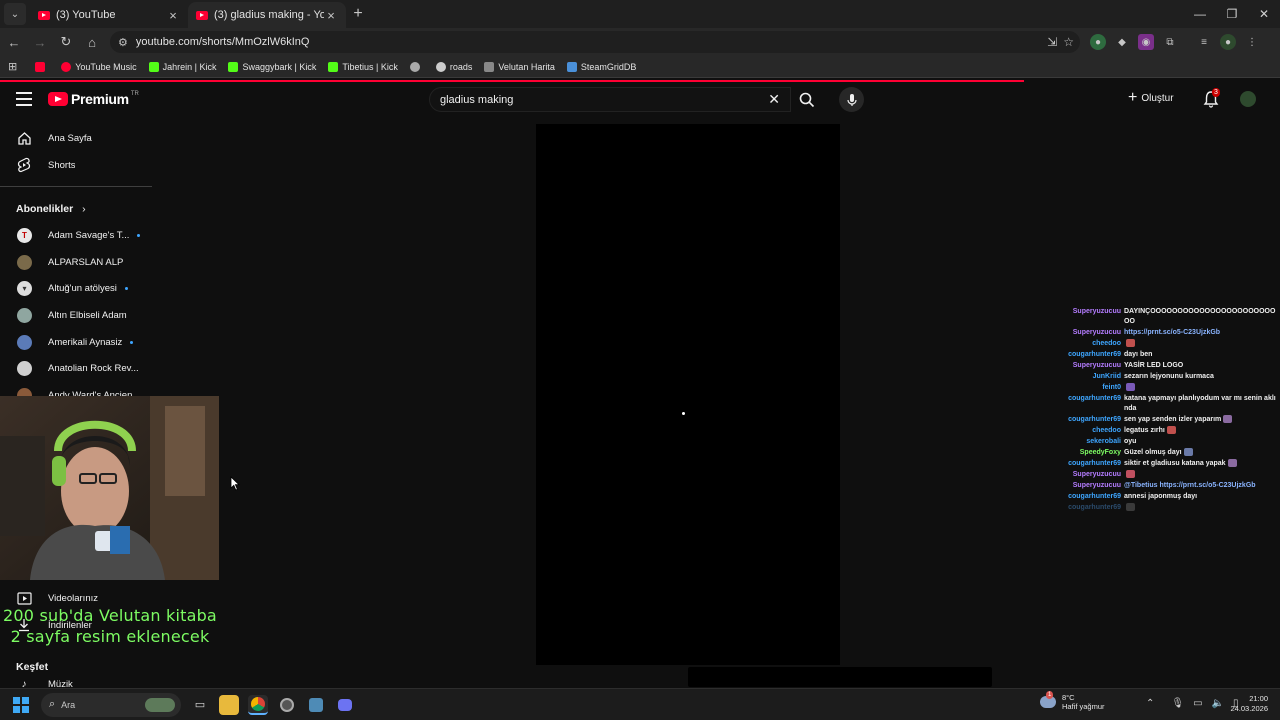  I want to click on taskbar-clock: 21:00 24.03.2026, so click(1249, 704).